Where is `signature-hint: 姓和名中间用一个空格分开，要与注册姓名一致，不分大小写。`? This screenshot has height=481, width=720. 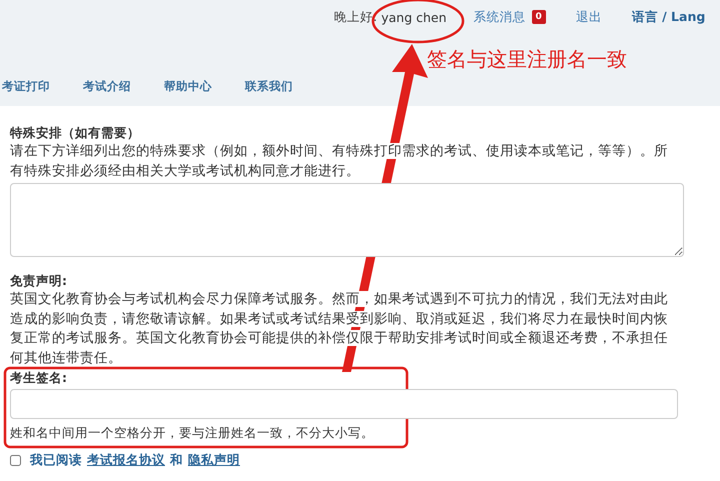
signature-hint: 姓和名中间用一个空格分开，要与注册姓名一致，不分大小写。 is located at coordinates (192, 433).